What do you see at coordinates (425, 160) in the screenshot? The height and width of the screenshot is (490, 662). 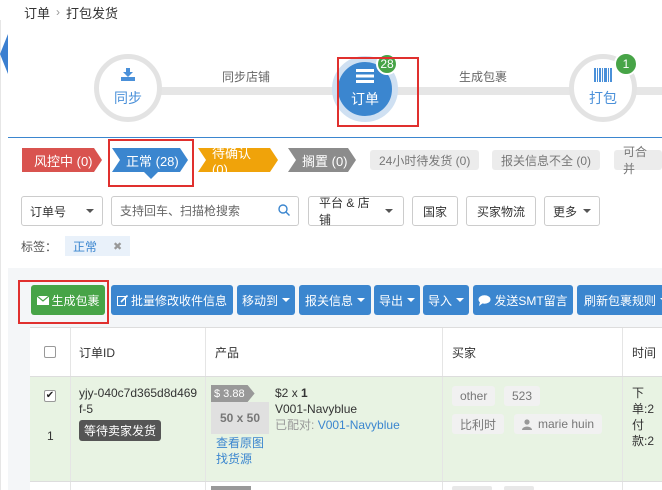 I see `tab-24h-ship: 24小时待发货 (0)` at bounding box center [425, 160].